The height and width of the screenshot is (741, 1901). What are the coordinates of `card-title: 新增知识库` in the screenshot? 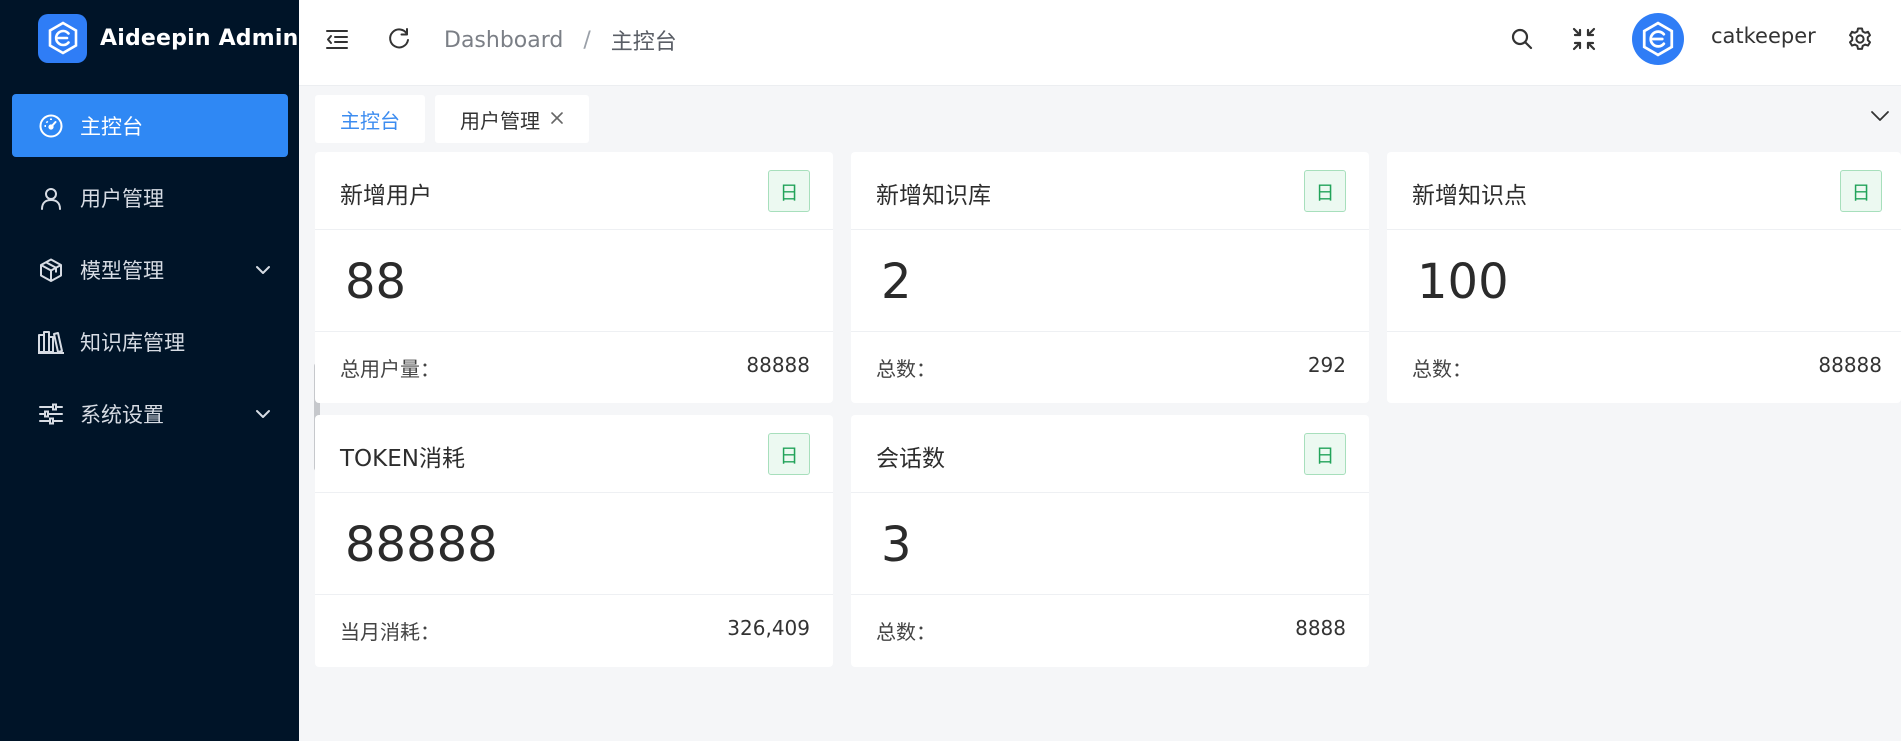 It's located at (933, 196).